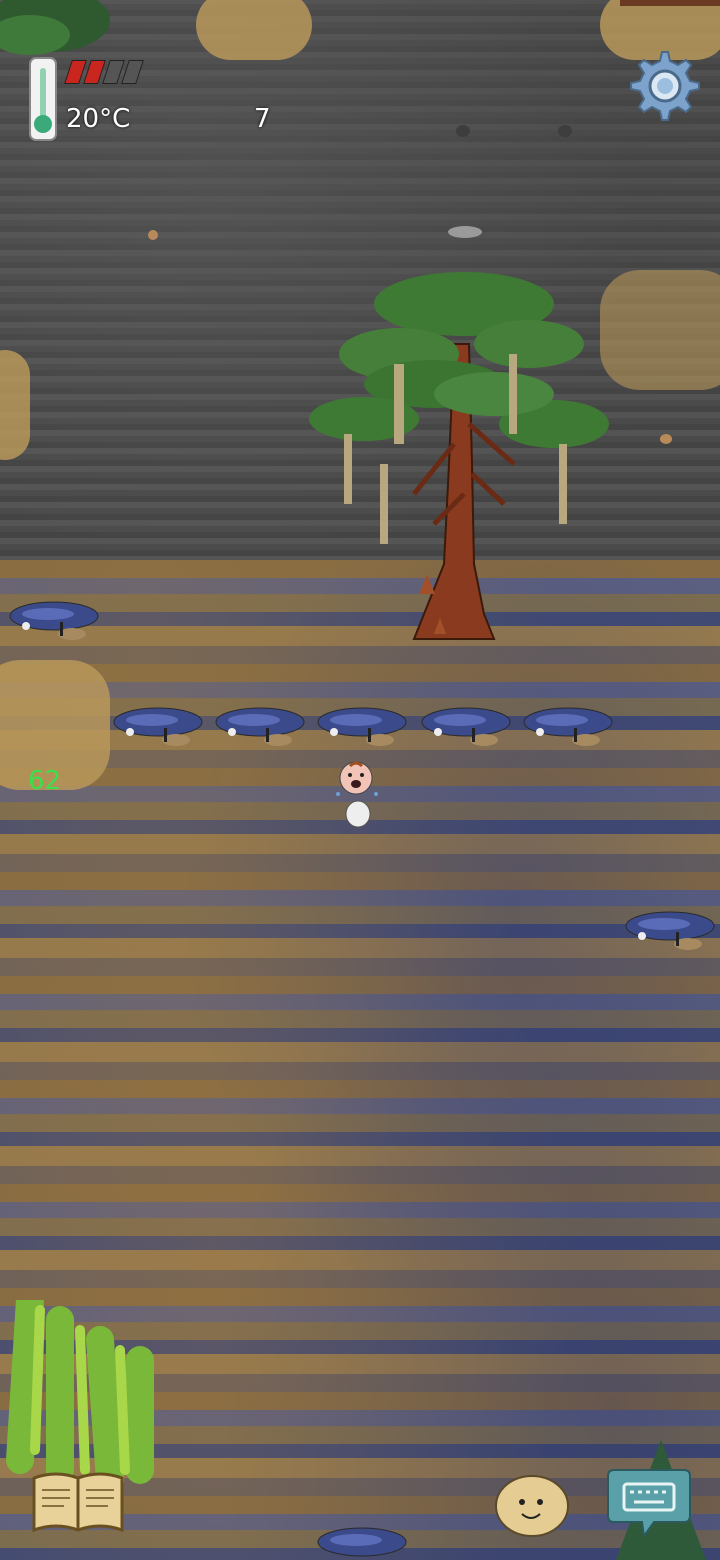  I want to click on flat-stone, so click(465, 232).